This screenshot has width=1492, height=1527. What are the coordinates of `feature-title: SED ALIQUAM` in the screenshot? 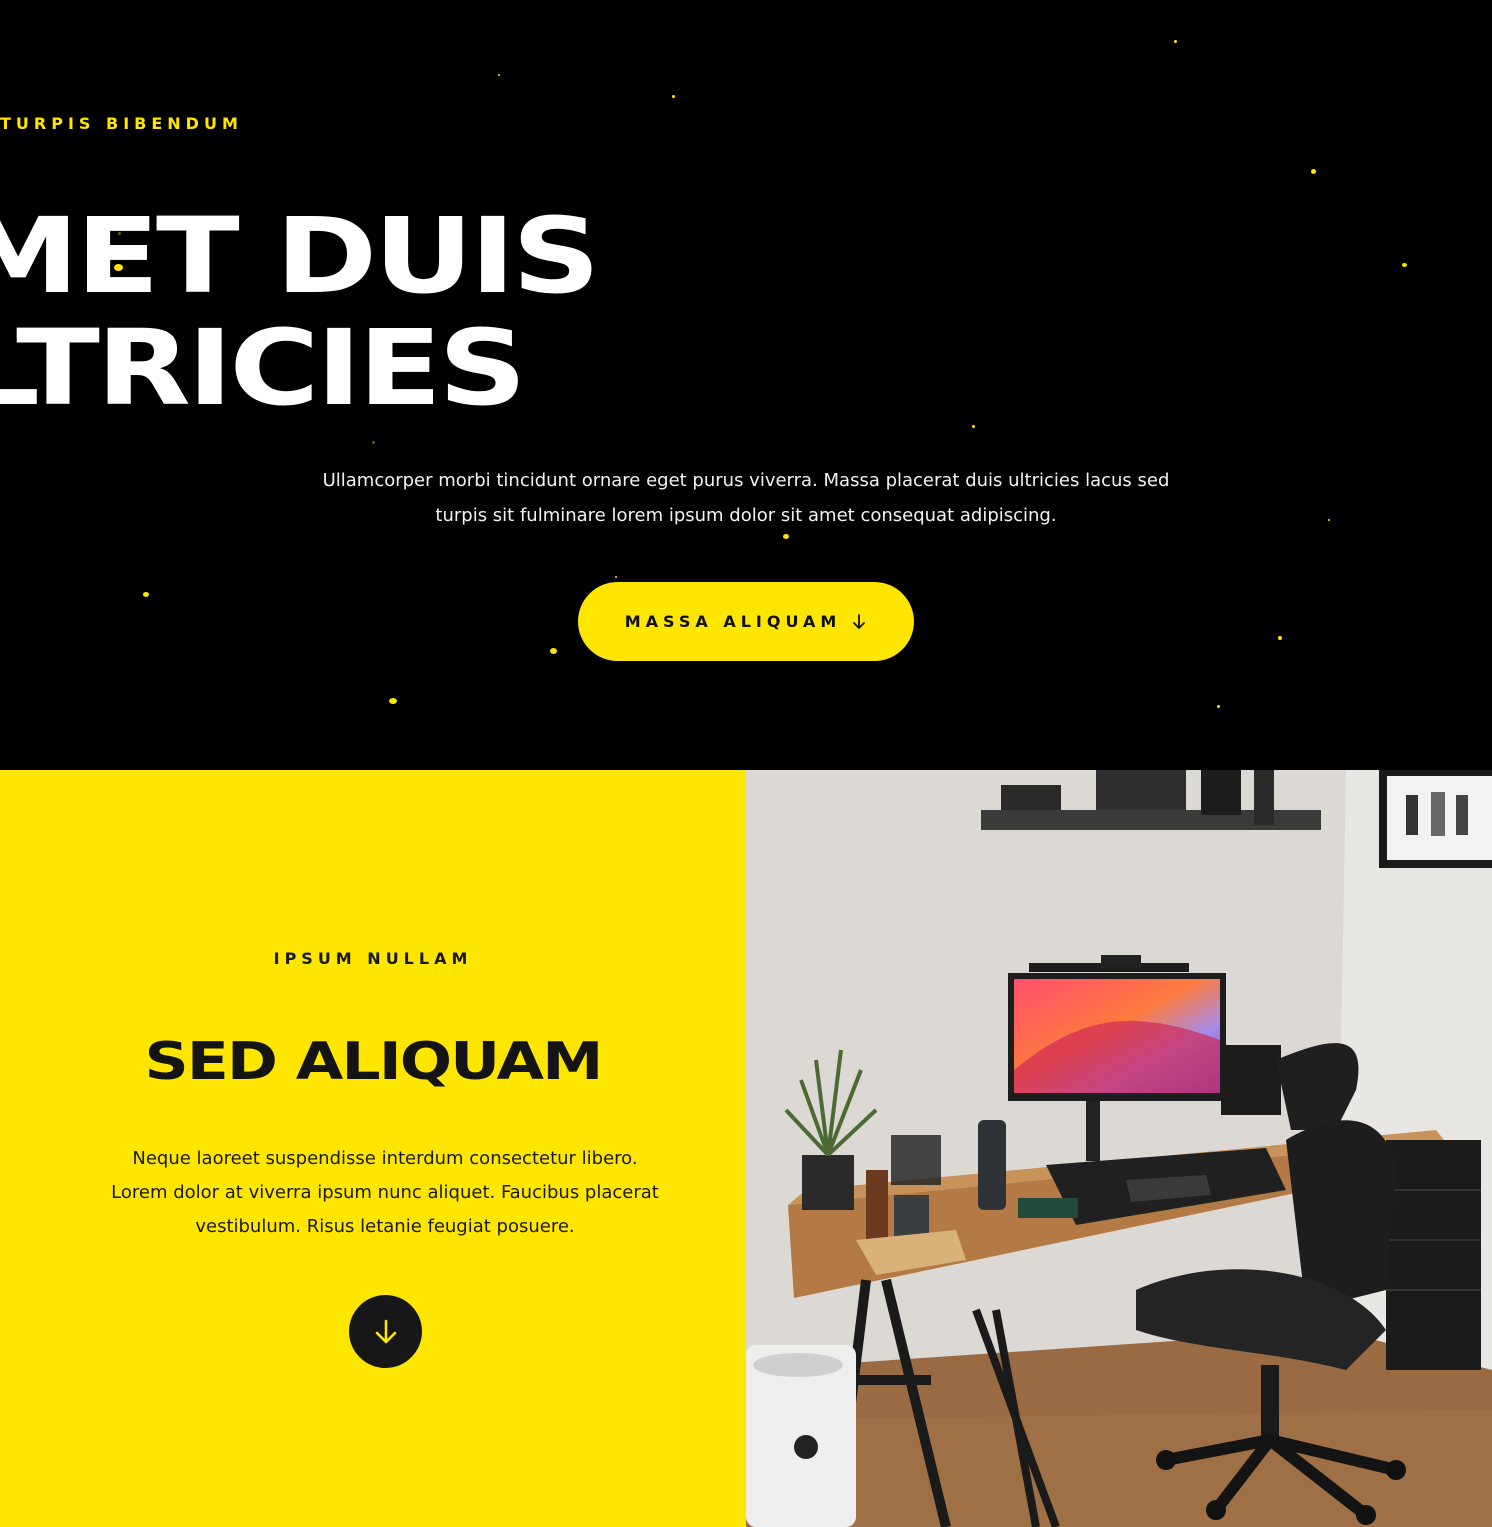 It's located at (373, 1062).